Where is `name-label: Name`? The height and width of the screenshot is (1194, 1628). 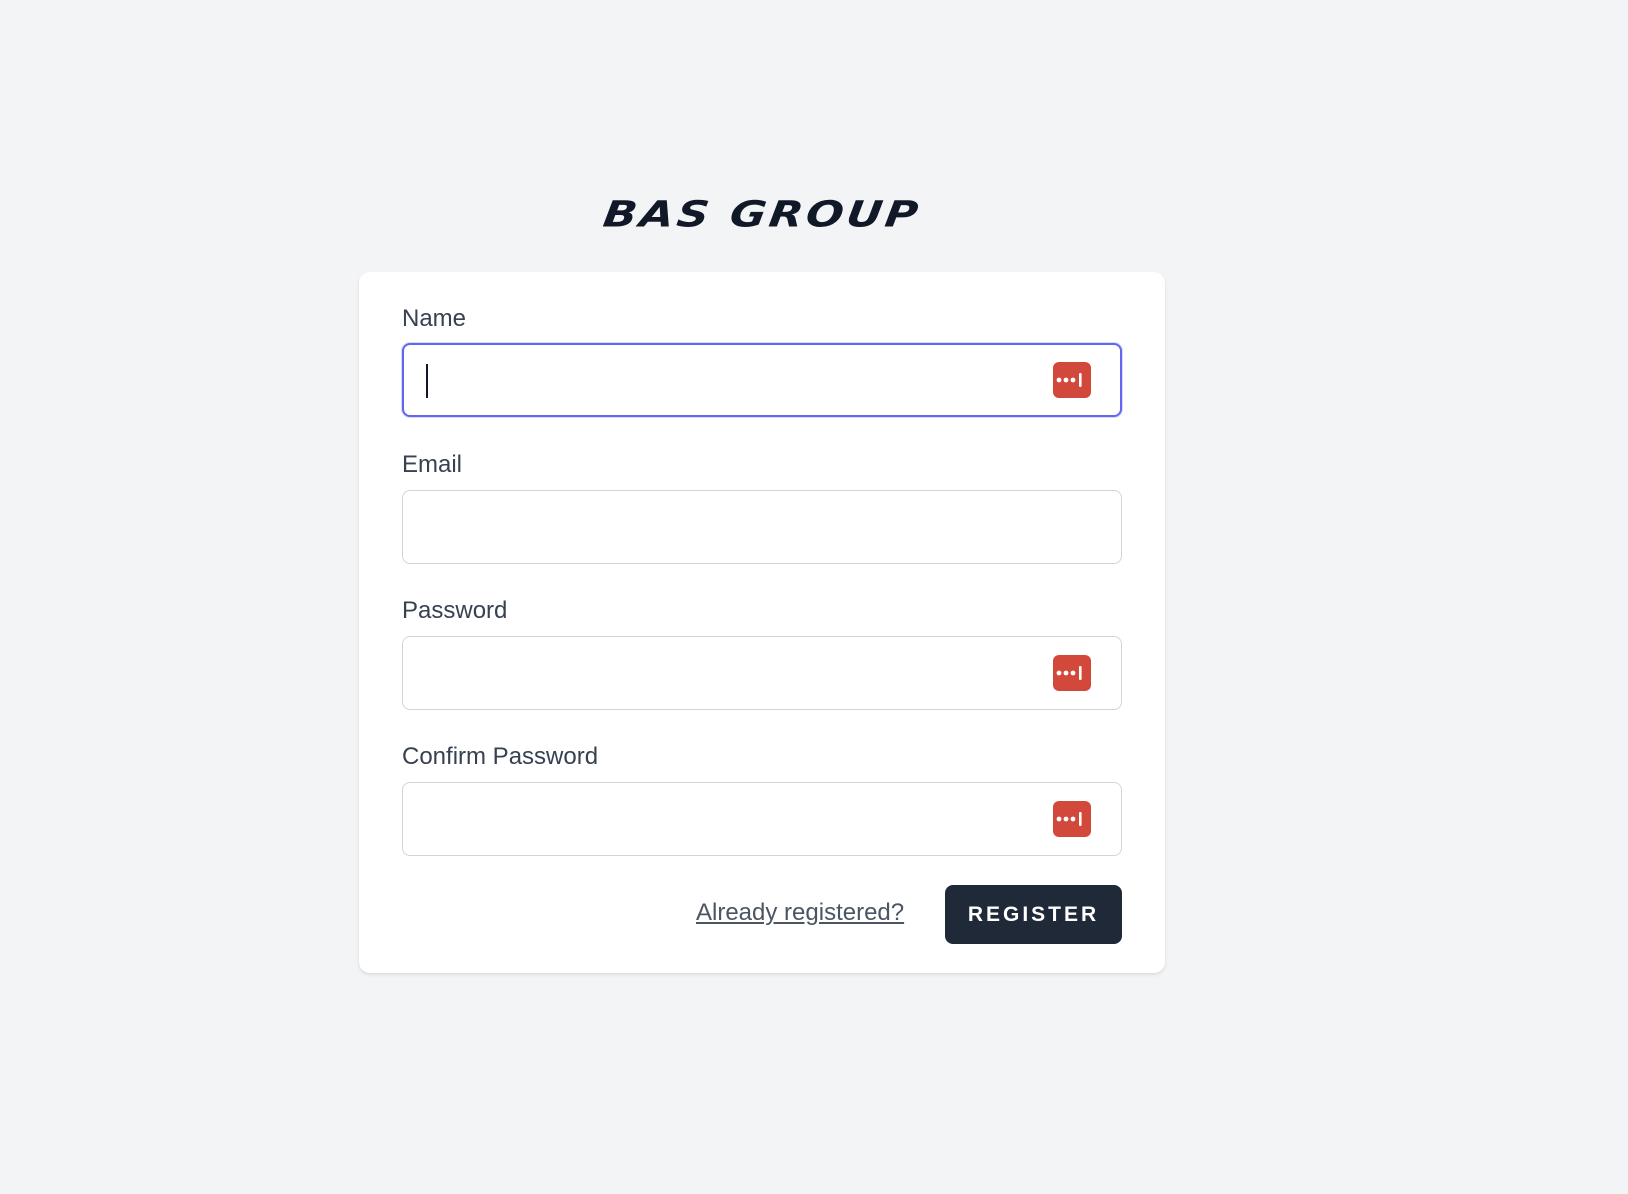 name-label: Name is located at coordinates (434, 318).